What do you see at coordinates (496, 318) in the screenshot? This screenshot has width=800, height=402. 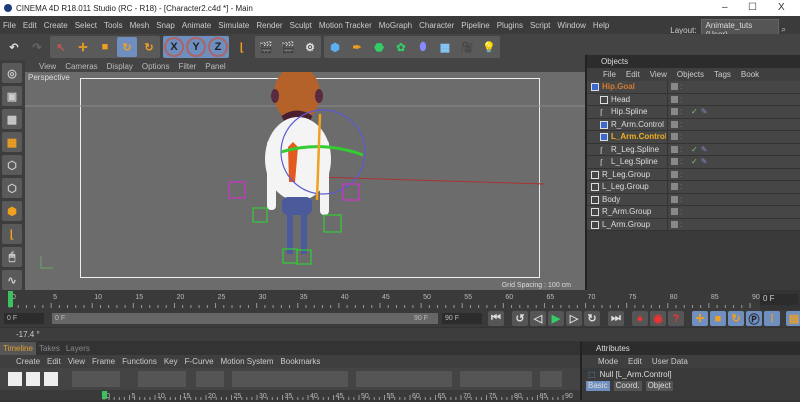 I see `go-to-start-icon: ⏮` at bounding box center [496, 318].